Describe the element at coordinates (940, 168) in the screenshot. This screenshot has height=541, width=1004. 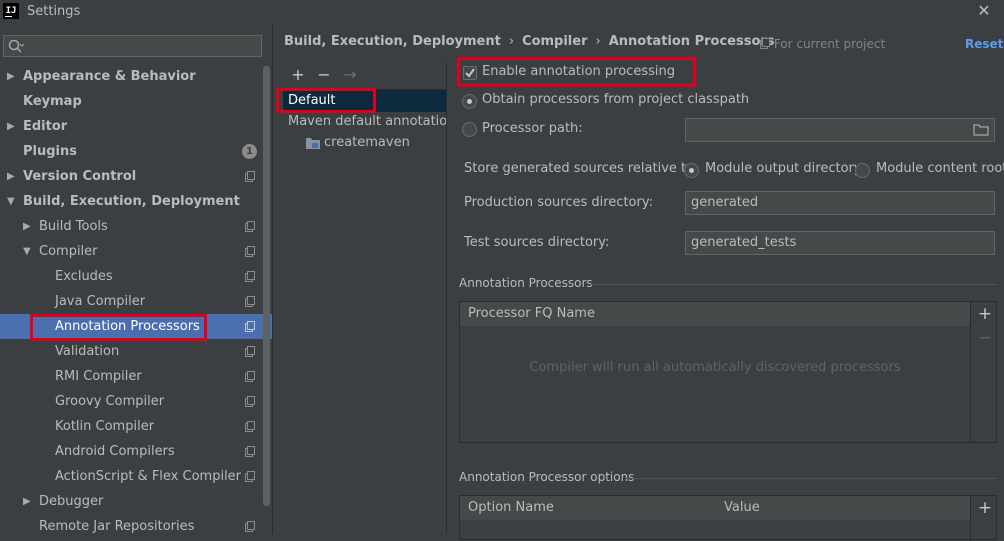
I see `module-content-root-label: Module content root` at that location.